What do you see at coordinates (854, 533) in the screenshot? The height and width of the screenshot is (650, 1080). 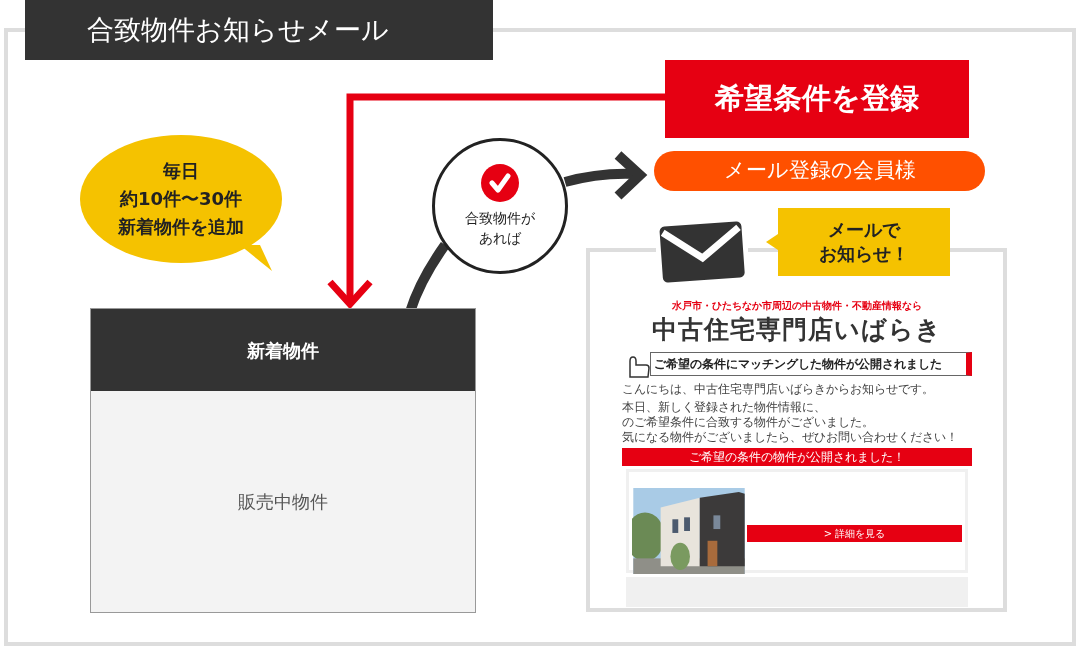 I see `detail-button: > 詳細を見る` at bounding box center [854, 533].